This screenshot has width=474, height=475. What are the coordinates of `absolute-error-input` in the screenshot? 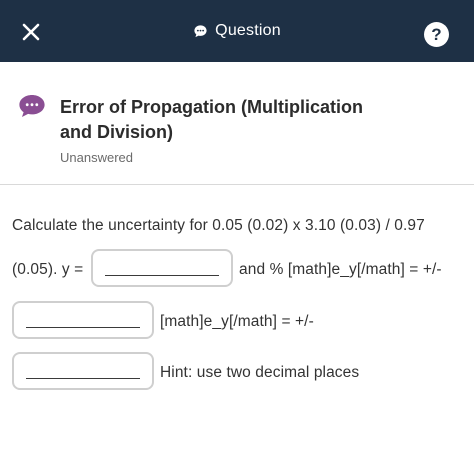 It's located at (83, 368).